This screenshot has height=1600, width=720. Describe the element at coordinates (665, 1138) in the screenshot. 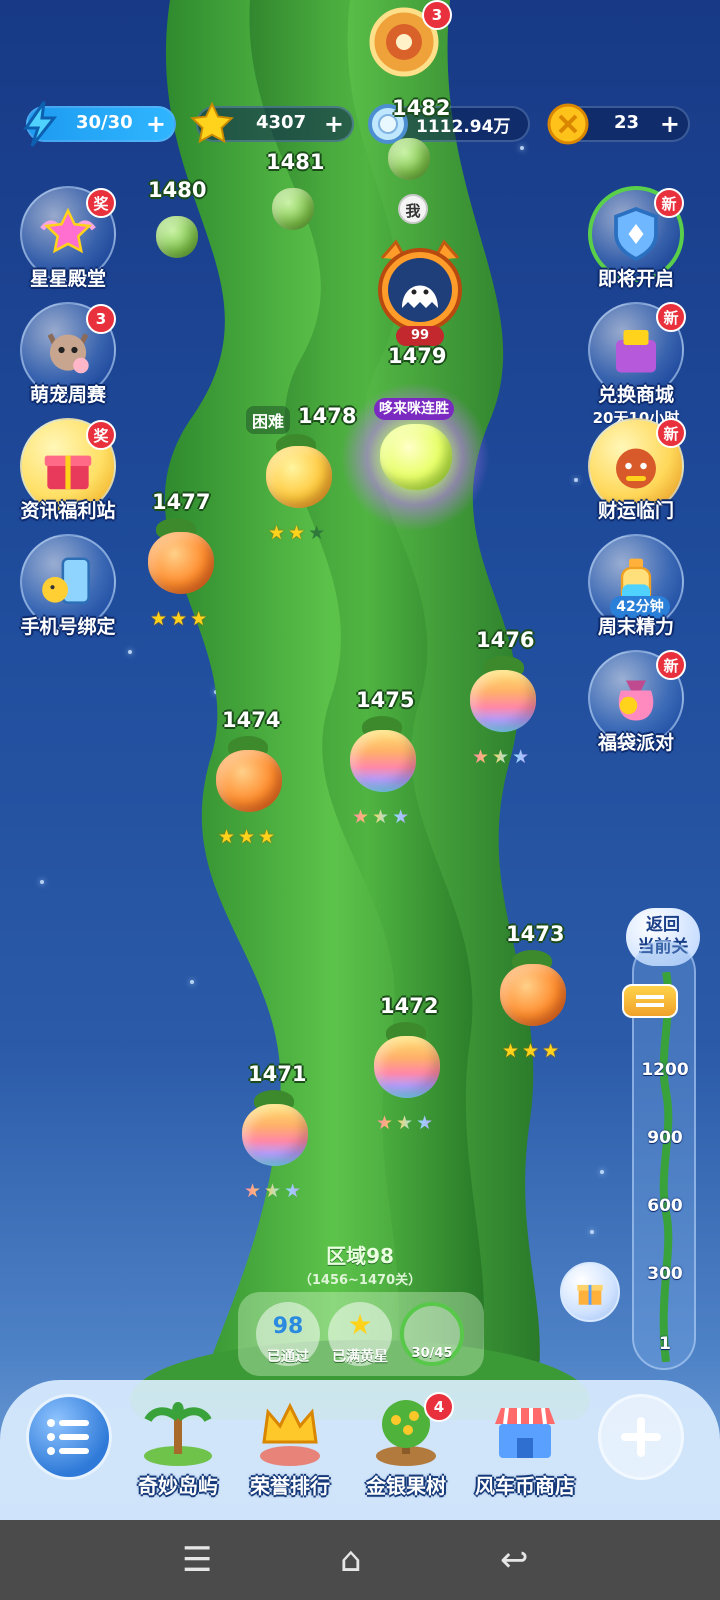

I see `slider-tick: 900` at that location.